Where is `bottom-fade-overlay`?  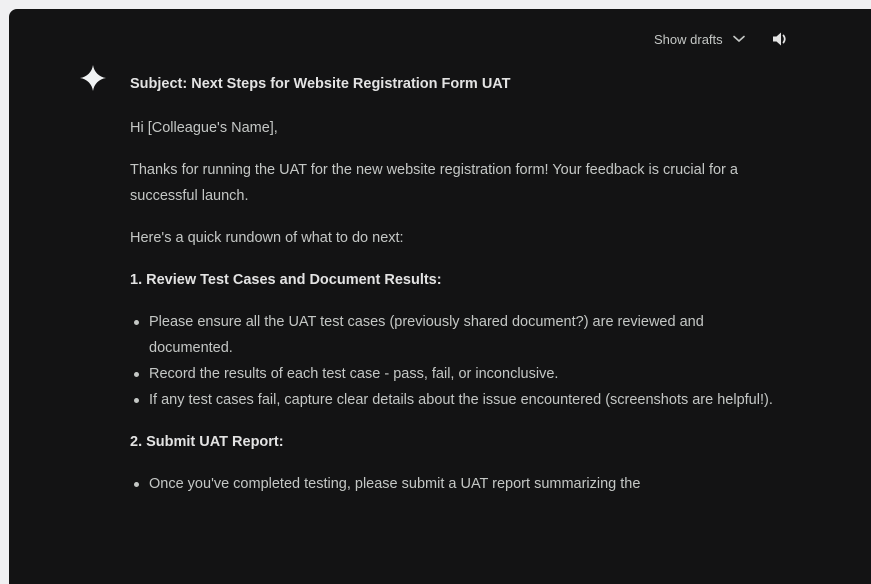
bottom-fade-overlay is located at coordinates (440, 549).